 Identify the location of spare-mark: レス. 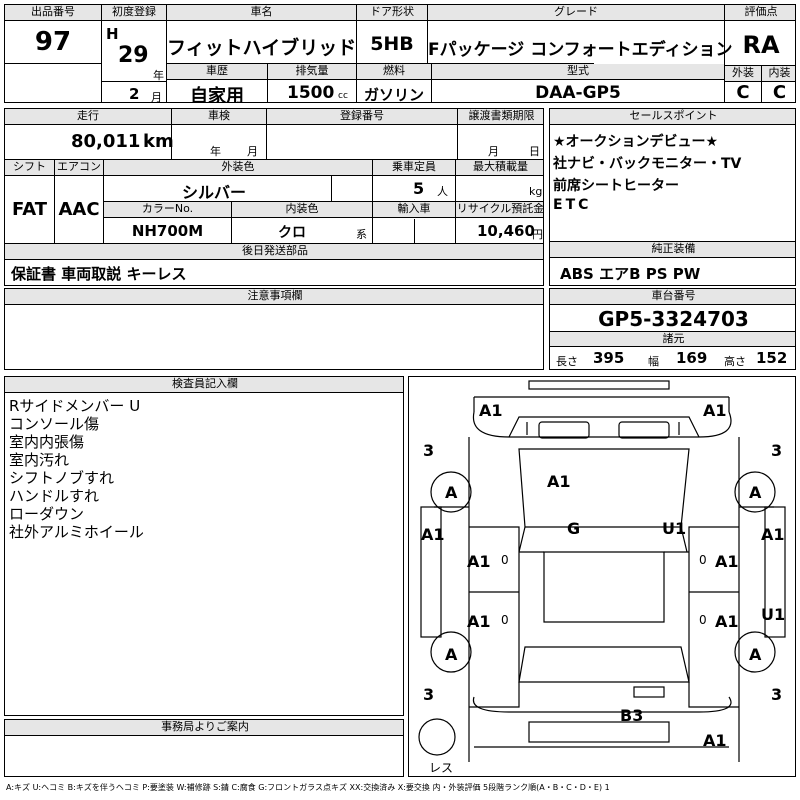
(441, 768).